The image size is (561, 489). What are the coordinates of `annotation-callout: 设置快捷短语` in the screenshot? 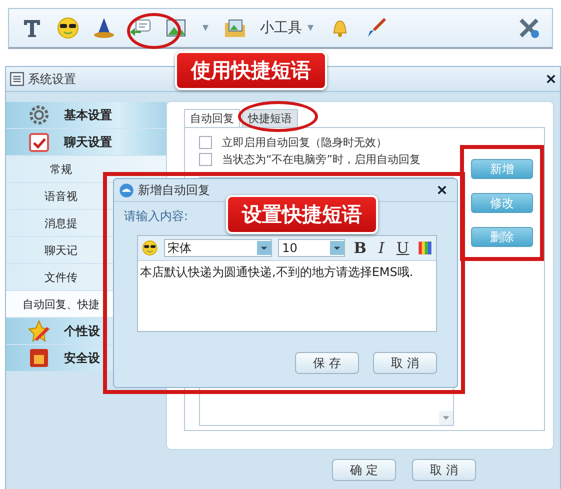 It's located at (302, 214).